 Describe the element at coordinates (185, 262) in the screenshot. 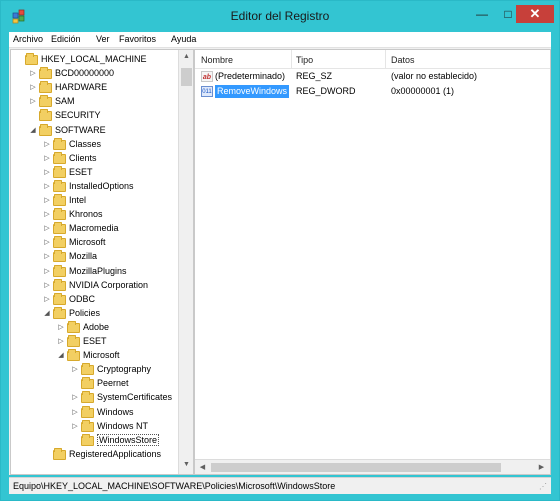

I see `tree-vertical-scrollbar: ▲ ▼` at that location.